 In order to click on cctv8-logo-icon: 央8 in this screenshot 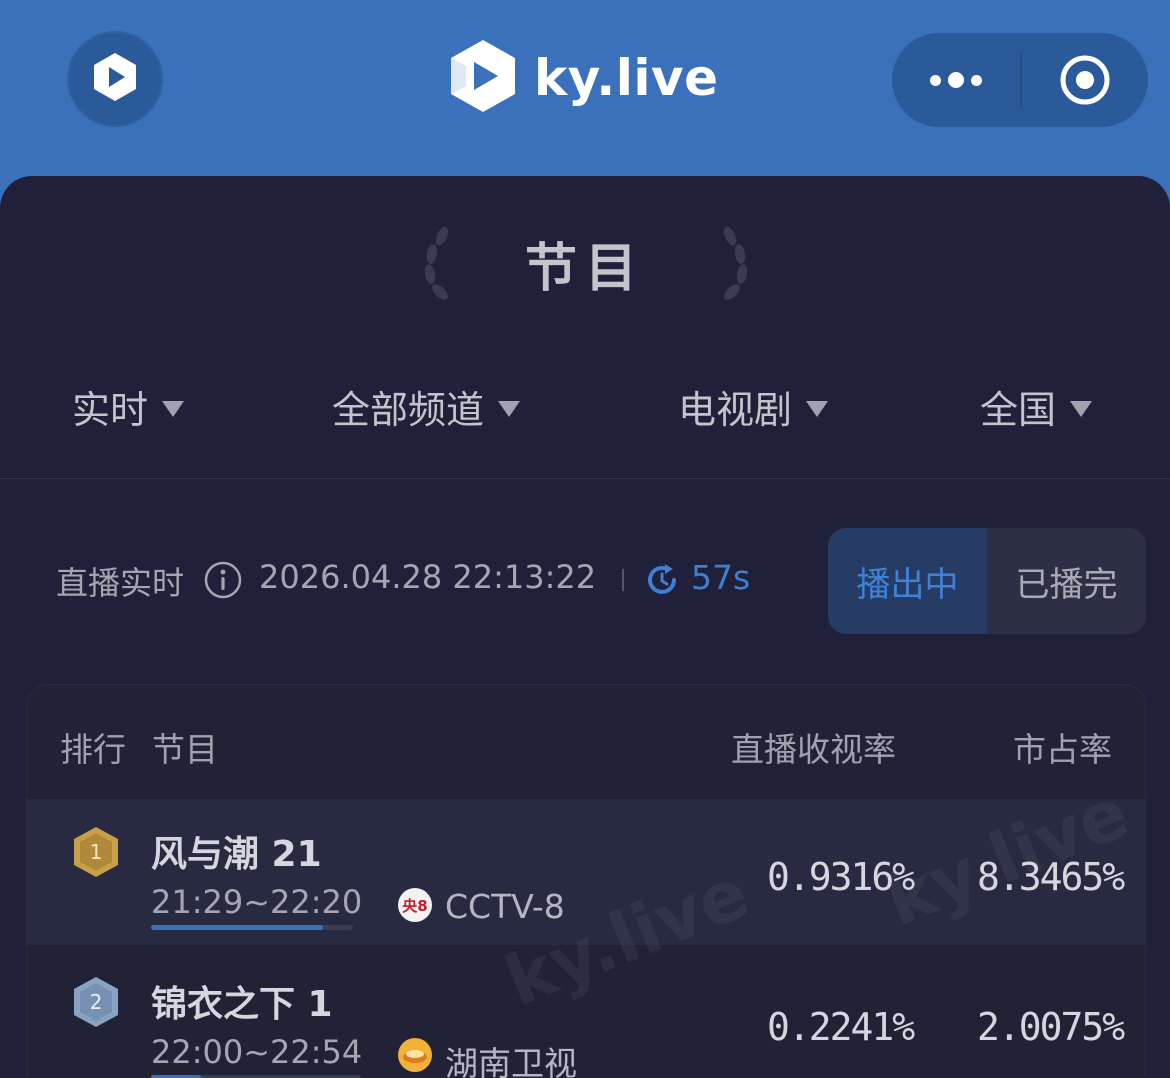, I will do `click(415, 907)`.